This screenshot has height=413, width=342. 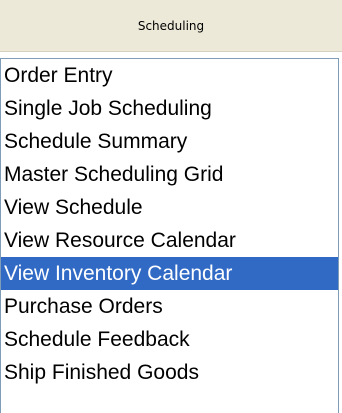 I want to click on menu-item-schedule-summary: Schedule Summary, so click(x=169, y=141).